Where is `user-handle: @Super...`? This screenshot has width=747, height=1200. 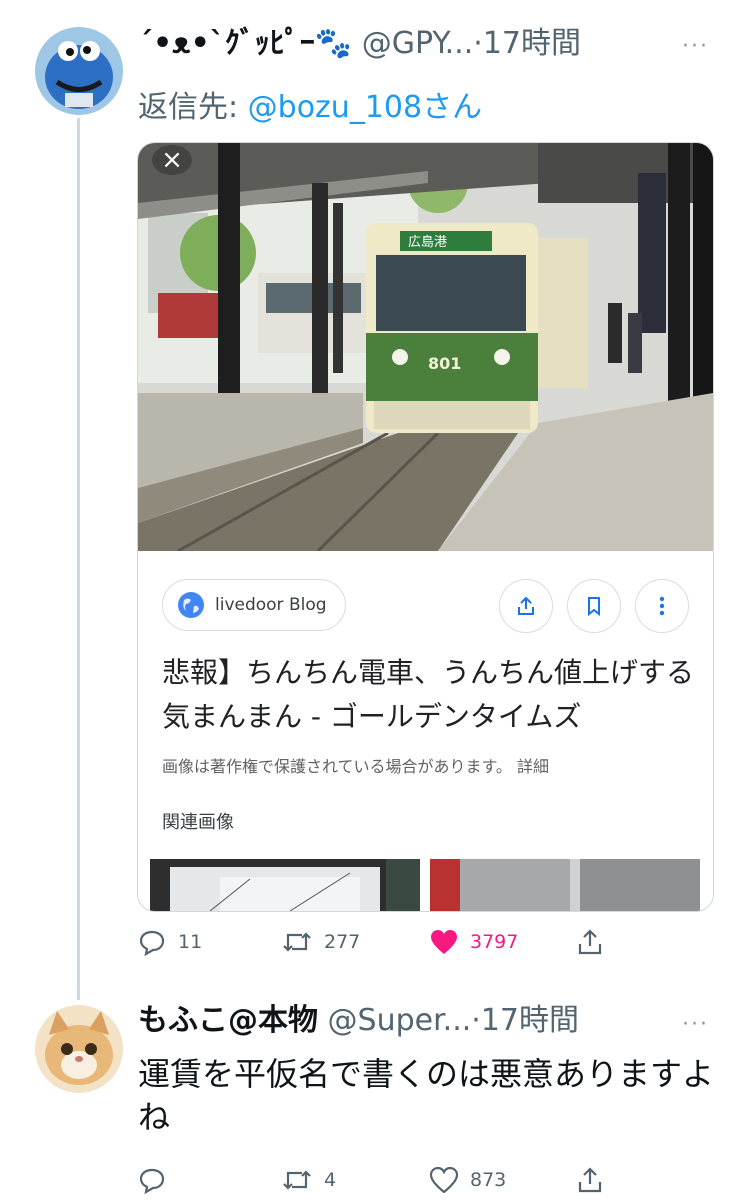 user-handle: @Super... is located at coordinates (400, 1020).